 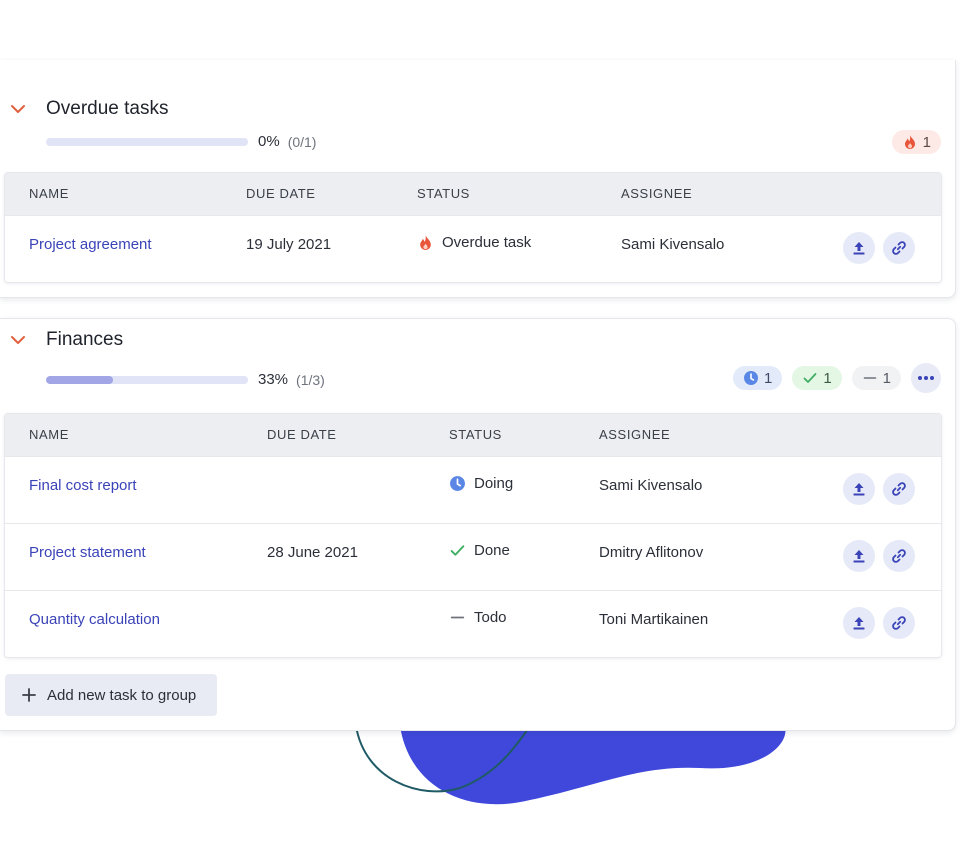 I want to click on group-progress: 33% (1/3), so click(x=185, y=379).